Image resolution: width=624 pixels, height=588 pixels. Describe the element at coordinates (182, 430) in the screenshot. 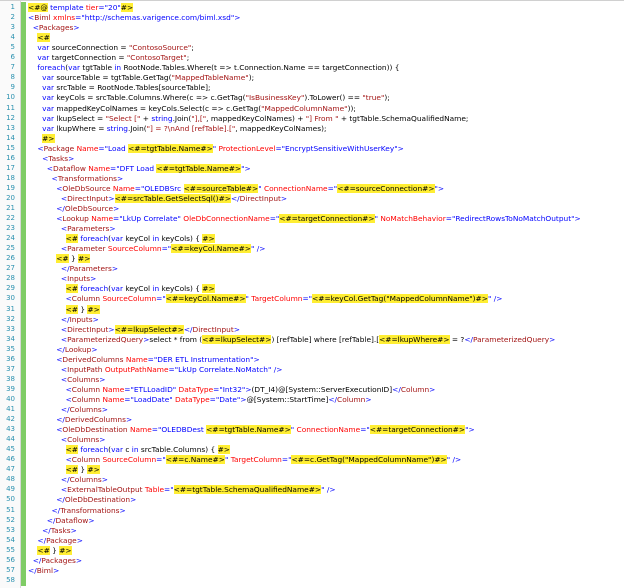

I see `code-token: "OLEDBDest` at that location.